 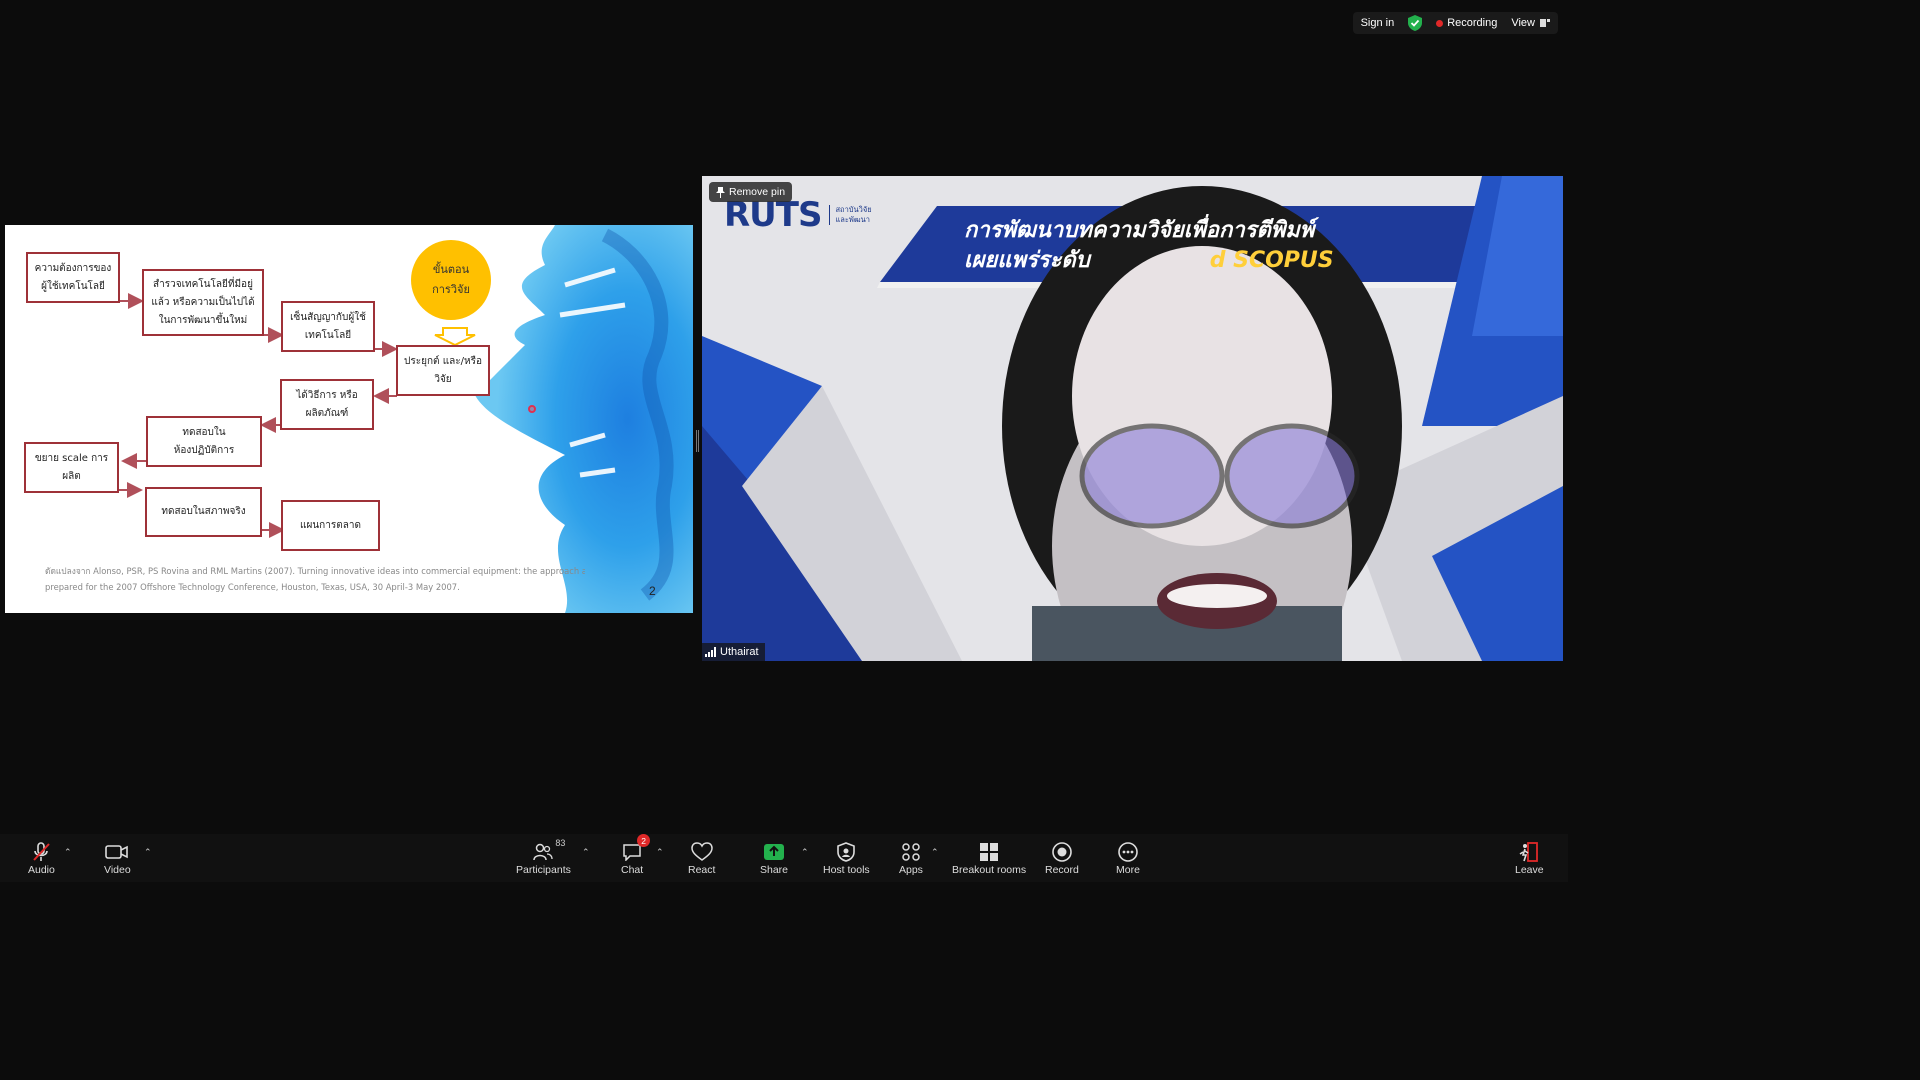 I want to click on share-screen-icon, so click(x=774, y=852).